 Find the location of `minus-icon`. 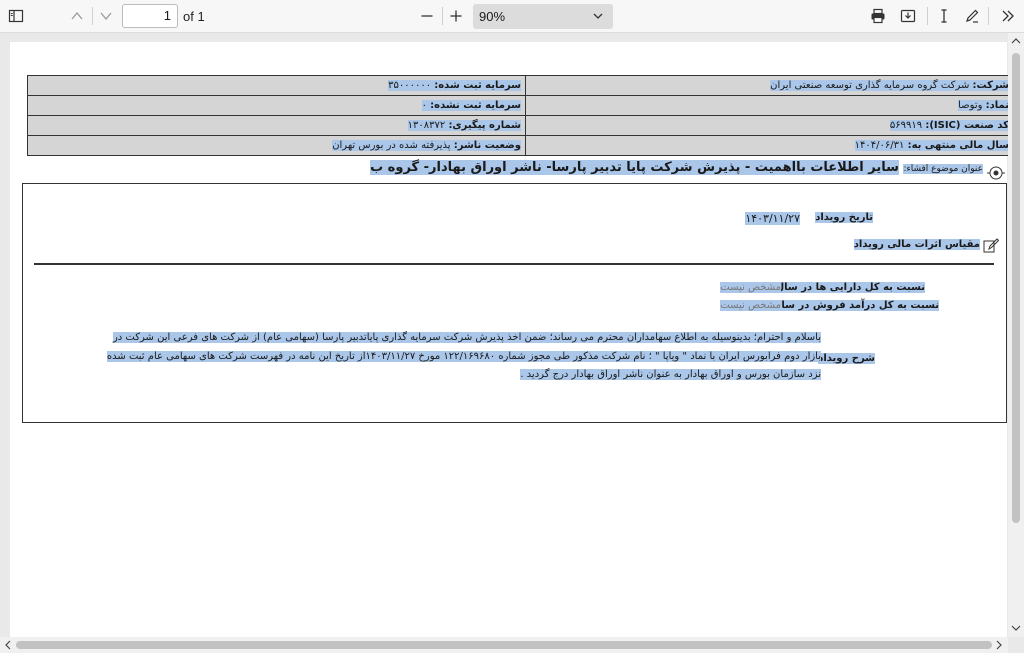

minus-icon is located at coordinates (427, 16).